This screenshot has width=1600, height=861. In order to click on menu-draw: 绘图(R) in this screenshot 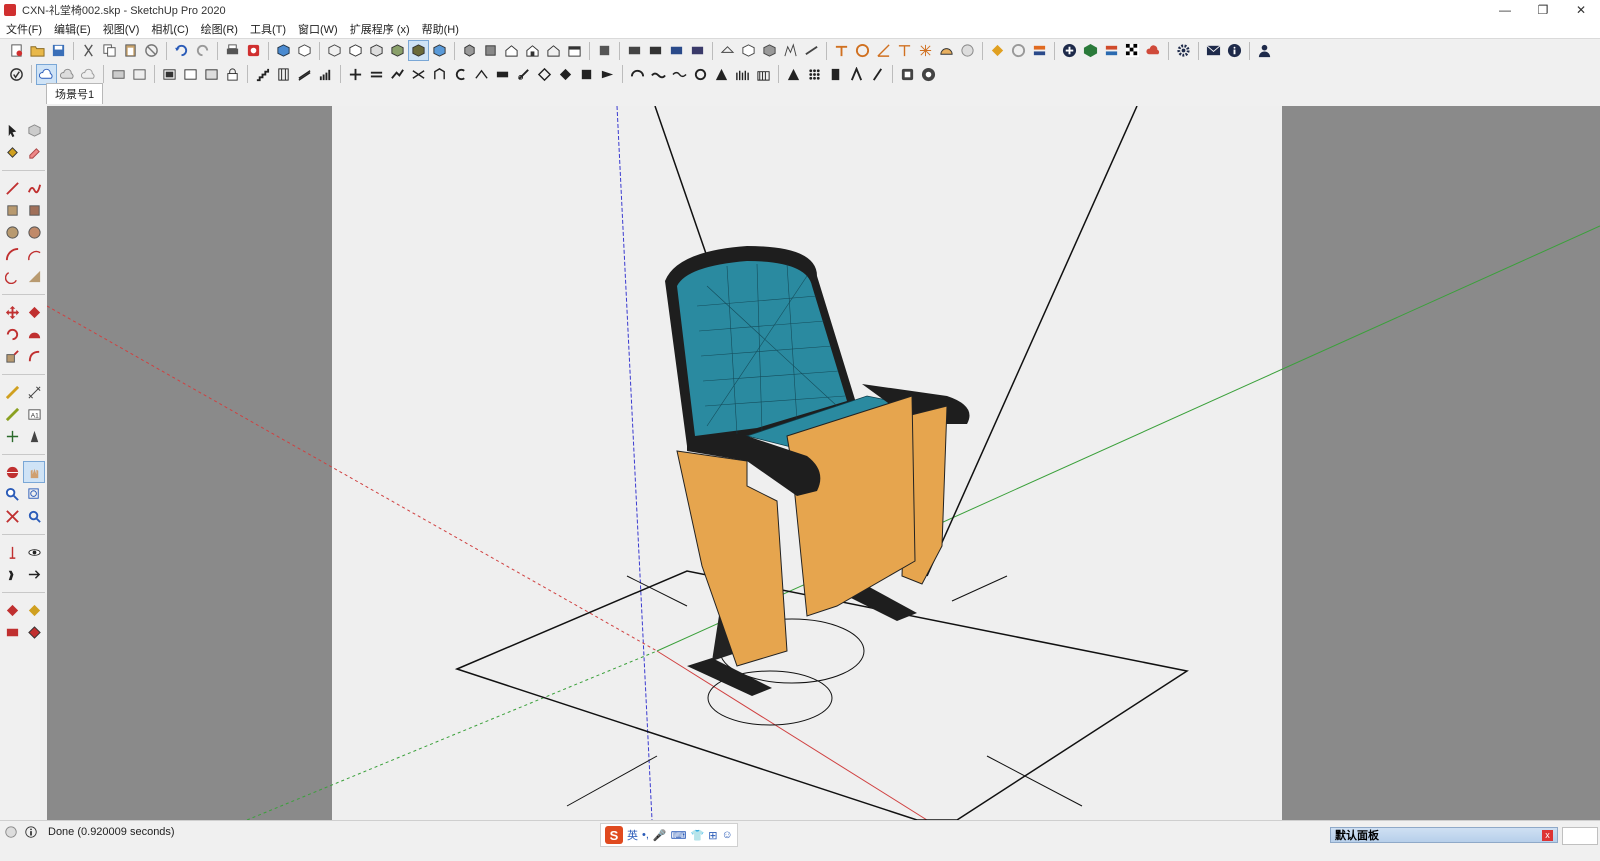, I will do `click(219, 29)`.